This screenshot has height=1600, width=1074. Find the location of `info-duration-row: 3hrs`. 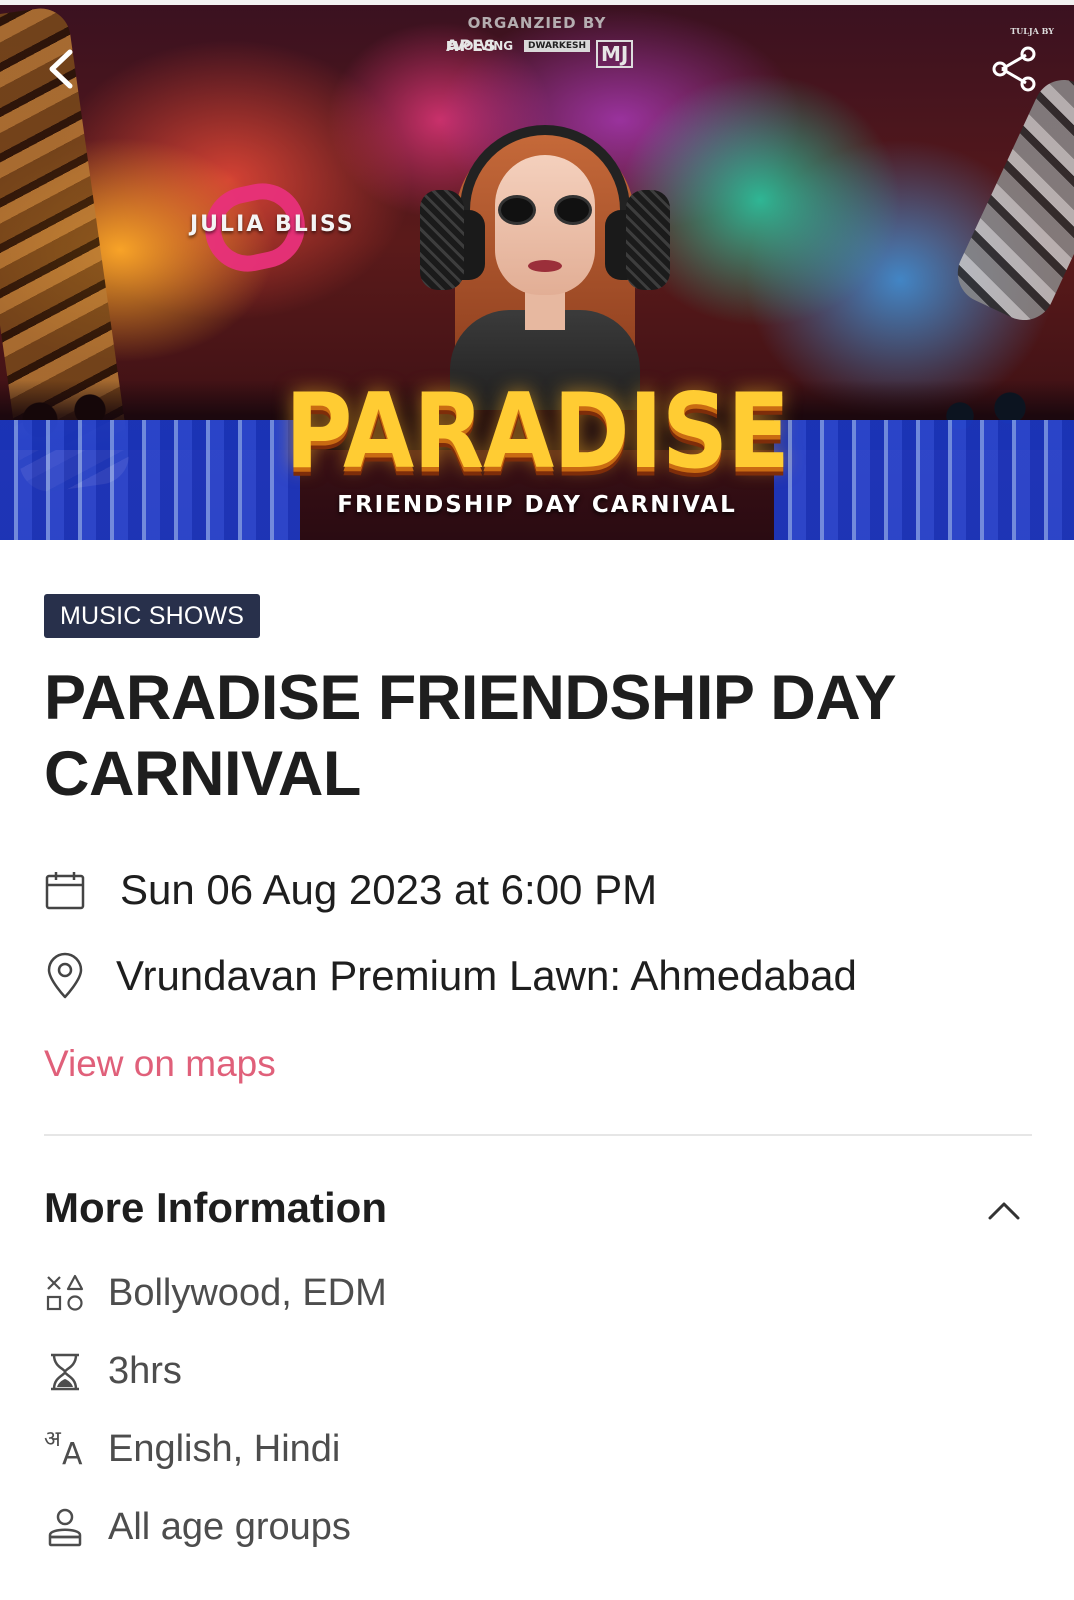

info-duration-row: 3hrs is located at coordinates (113, 1371).